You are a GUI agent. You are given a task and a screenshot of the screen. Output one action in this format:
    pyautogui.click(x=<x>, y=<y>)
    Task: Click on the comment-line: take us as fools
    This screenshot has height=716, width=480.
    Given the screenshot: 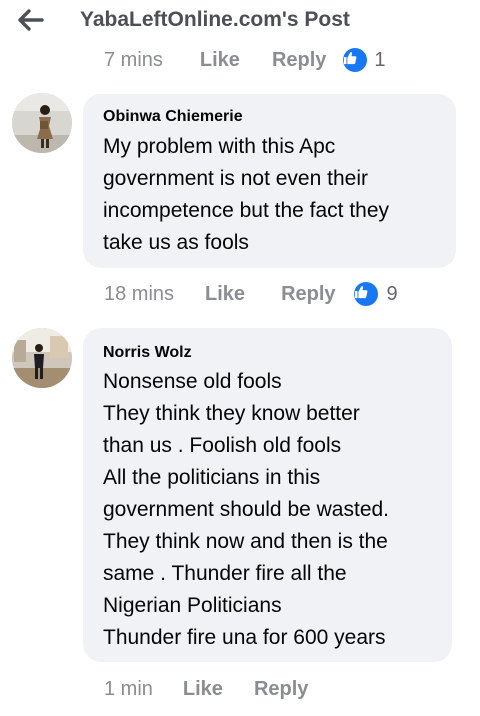 What is the action you would take?
    pyautogui.click(x=176, y=242)
    